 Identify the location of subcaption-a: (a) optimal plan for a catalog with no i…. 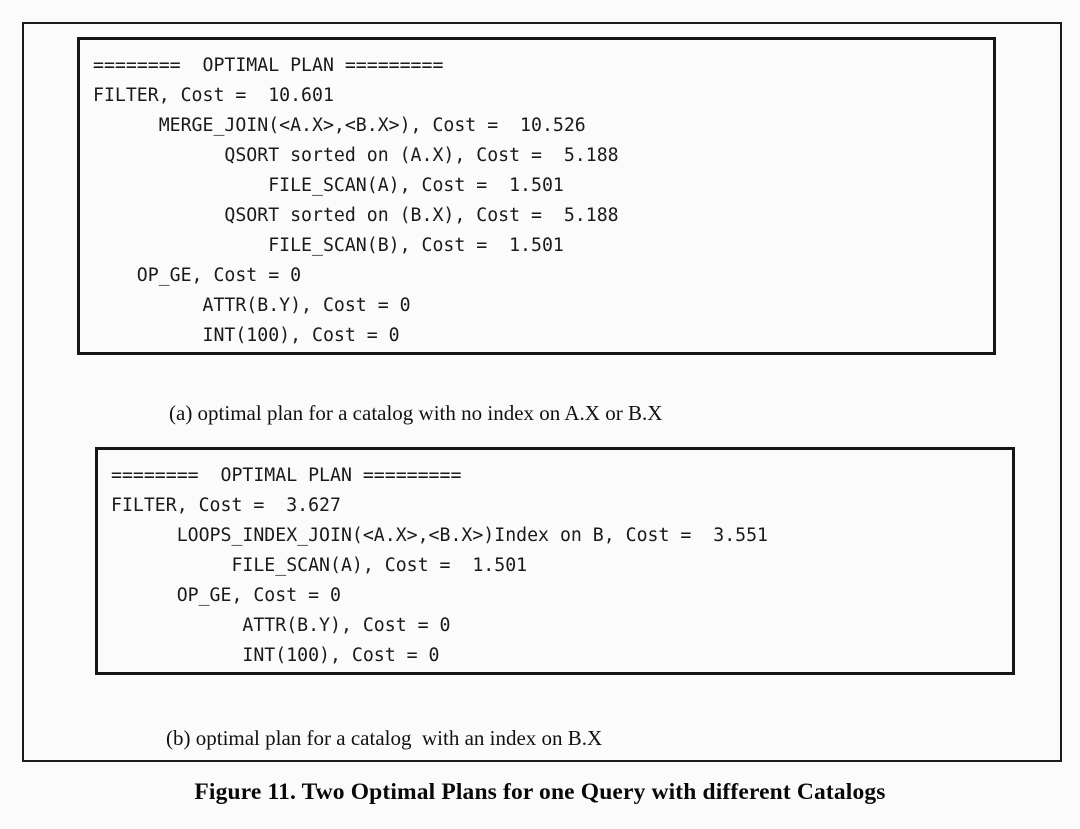
(416, 413).